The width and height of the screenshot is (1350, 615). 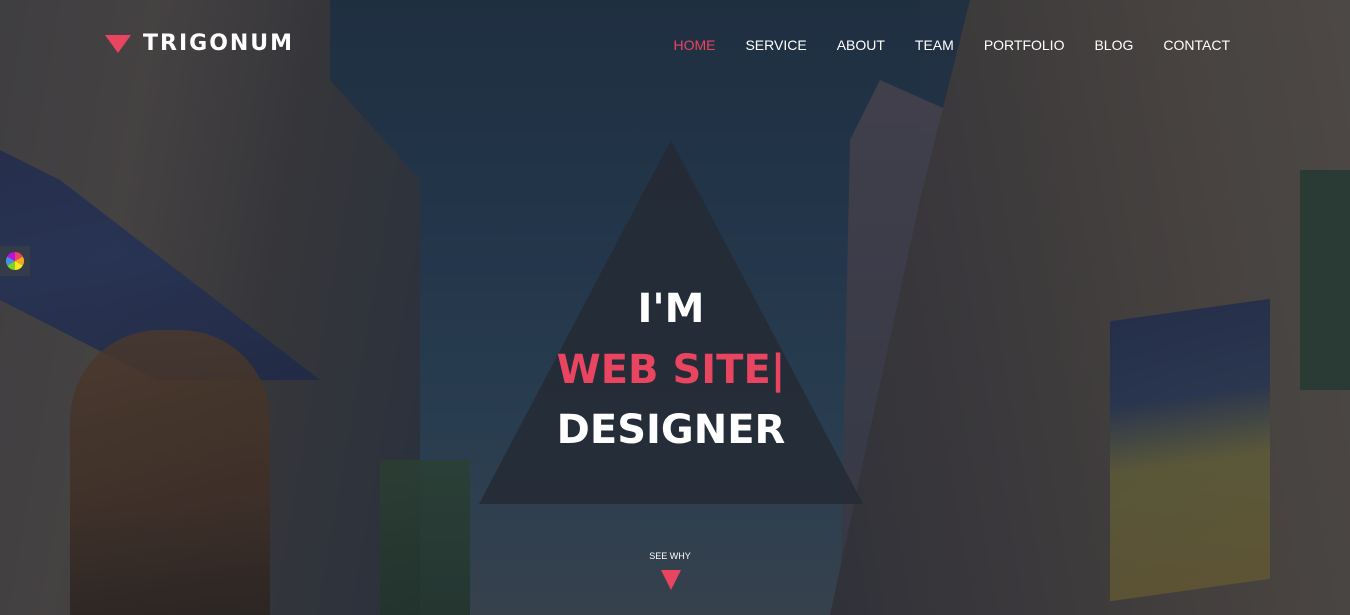 What do you see at coordinates (775, 45) in the screenshot?
I see `nav-item-service: SERVICE` at bounding box center [775, 45].